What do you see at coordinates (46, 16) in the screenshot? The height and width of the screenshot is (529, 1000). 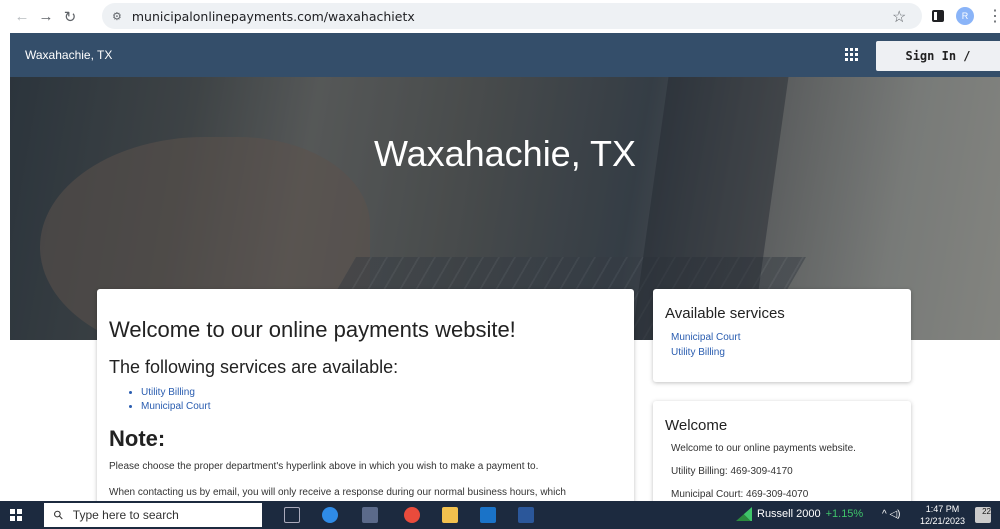 I see `forward-arrow-icon: →` at bounding box center [46, 16].